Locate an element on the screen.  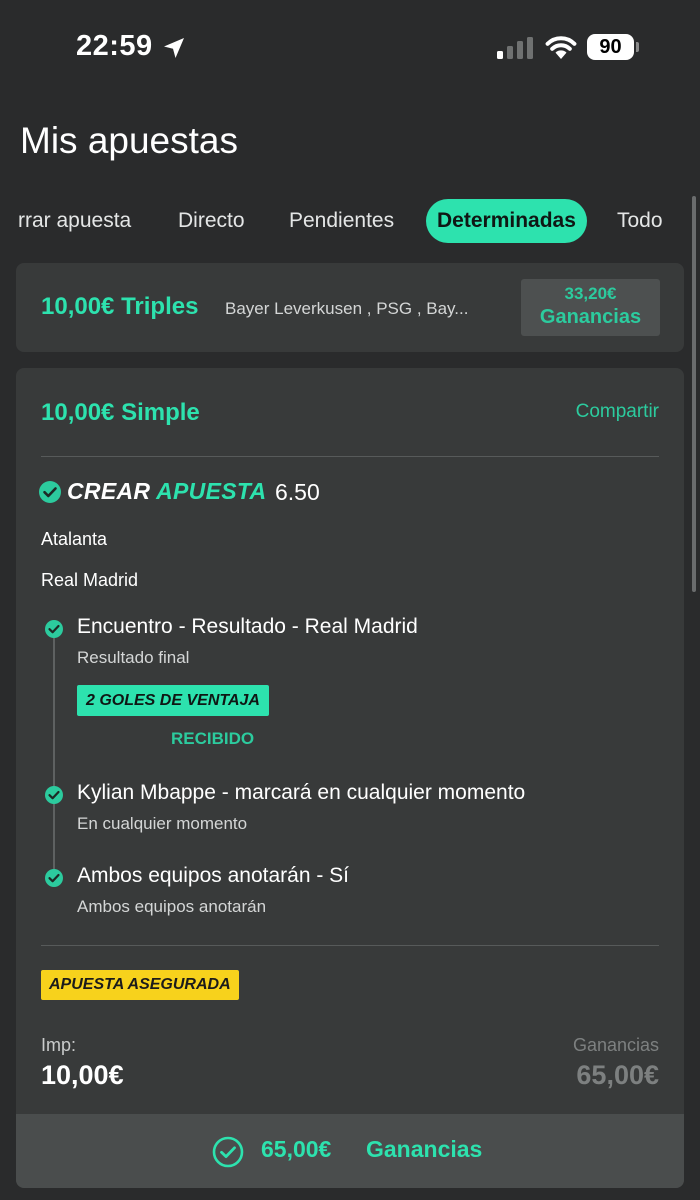
battery-level: 90 is located at coordinates (610, 46).